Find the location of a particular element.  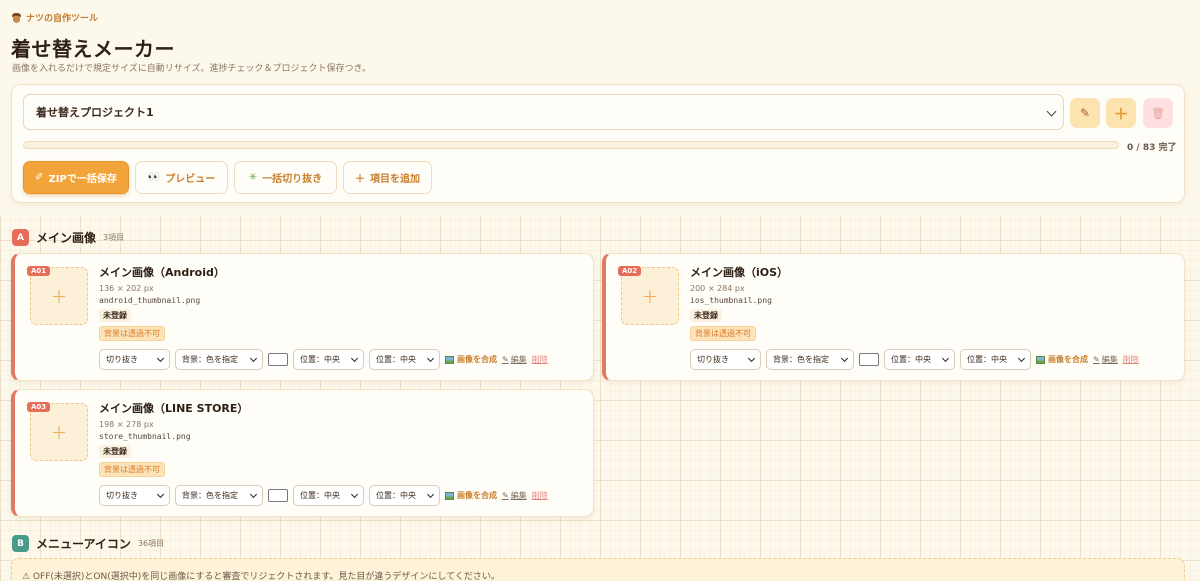

item-size: 200 × 284 px is located at coordinates (717, 288).